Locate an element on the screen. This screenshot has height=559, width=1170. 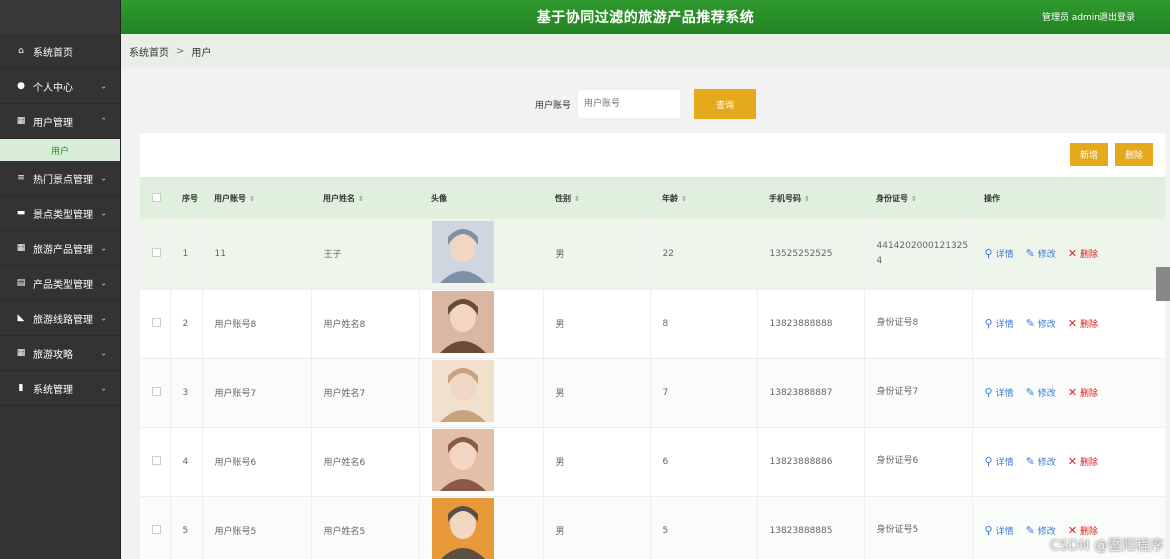
sidebar-item-system: ▮ 系统管理 ⌄ is located at coordinates (60, 388).